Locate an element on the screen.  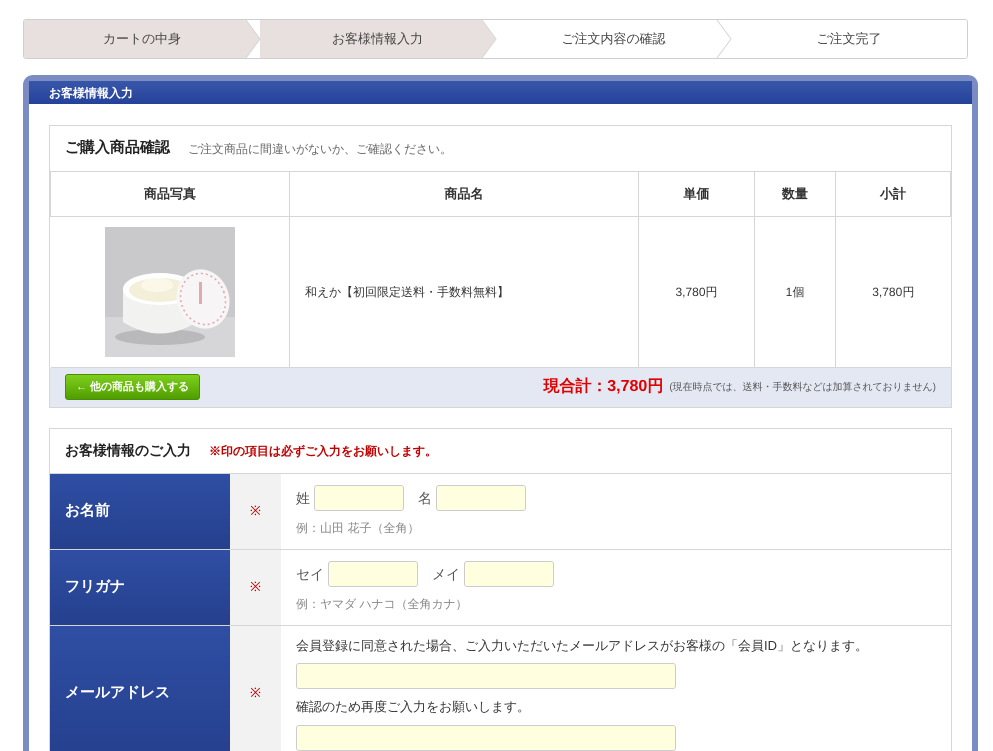
section-title: ご購入商品確認 is located at coordinates (117, 148).